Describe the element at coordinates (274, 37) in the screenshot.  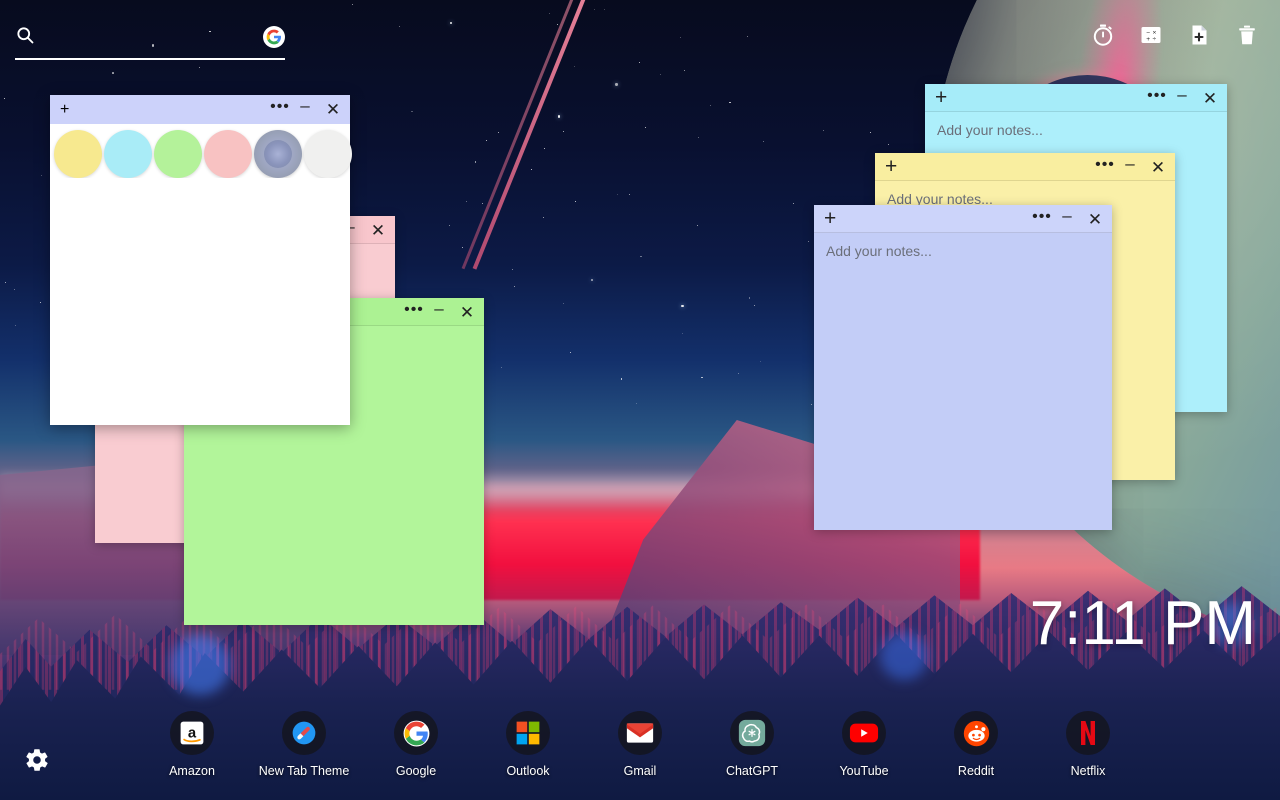
I see `google-logo-icon` at that location.